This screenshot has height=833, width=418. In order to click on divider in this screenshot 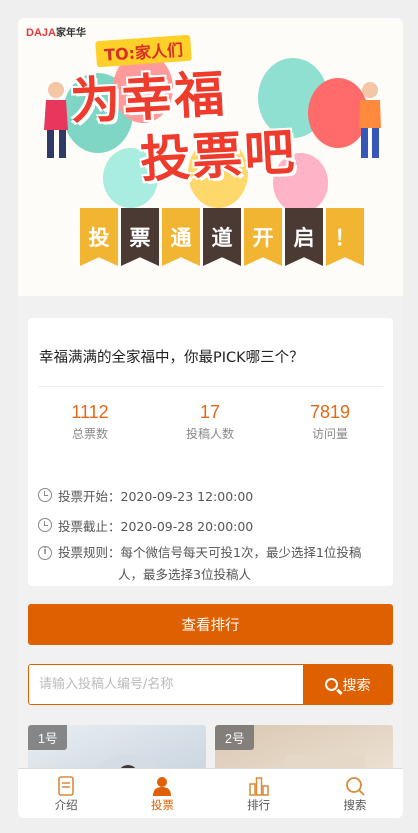, I will do `click(210, 386)`.